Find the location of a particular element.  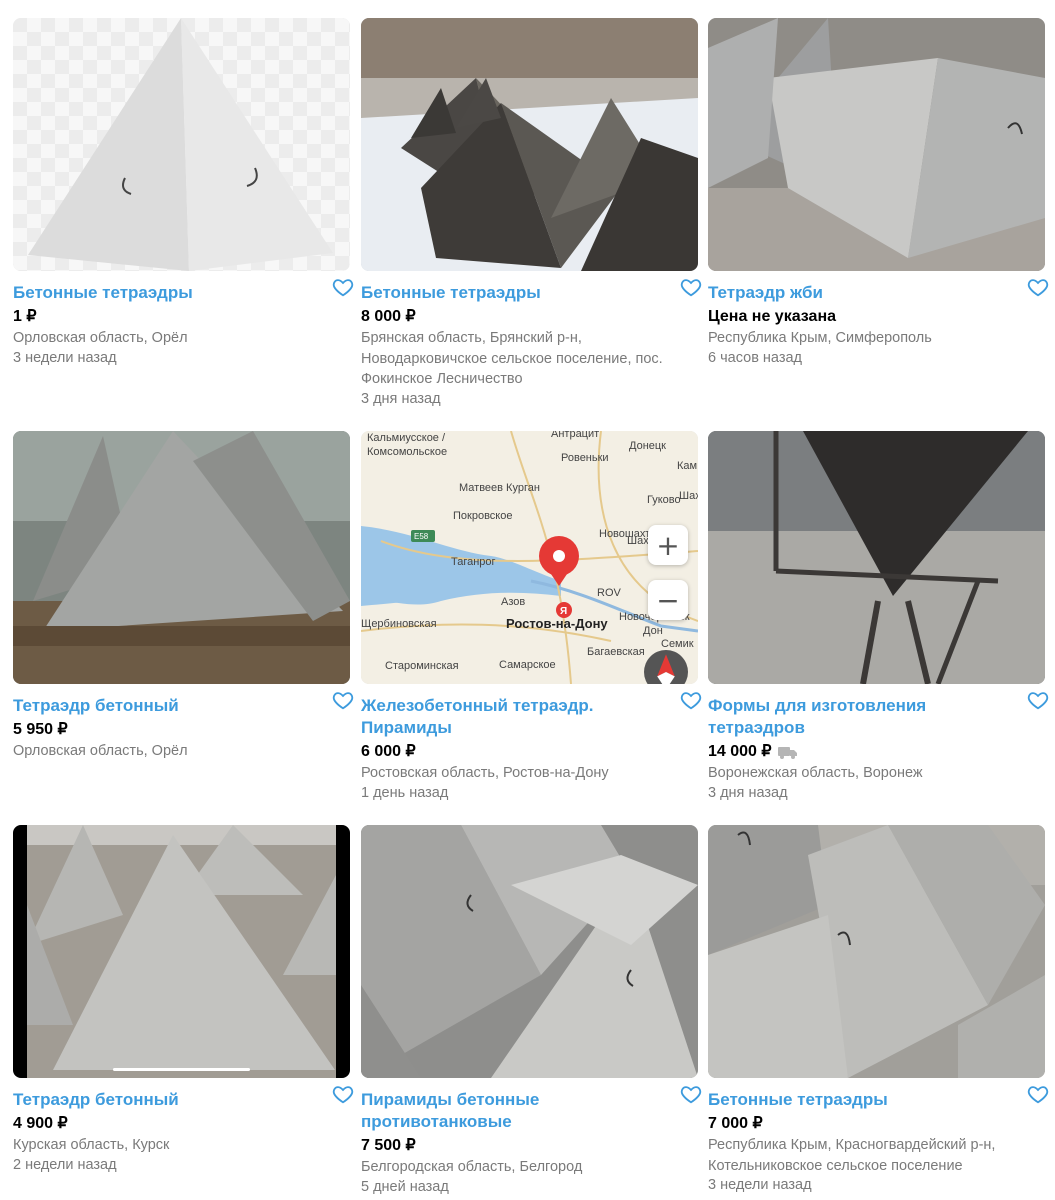

map-place-label: Гуково is located at coordinates (664, 500).